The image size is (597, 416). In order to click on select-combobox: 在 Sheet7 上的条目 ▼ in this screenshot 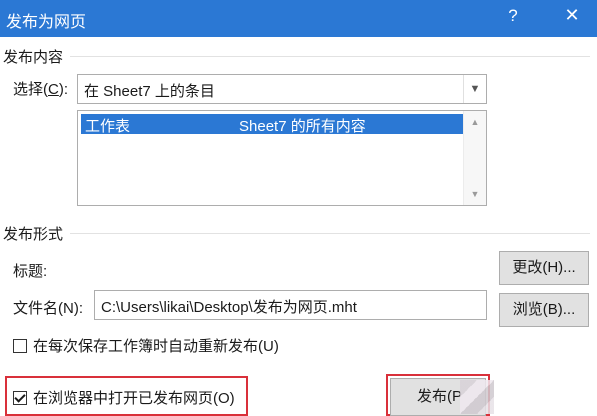, I will do `click(282, 89)`.